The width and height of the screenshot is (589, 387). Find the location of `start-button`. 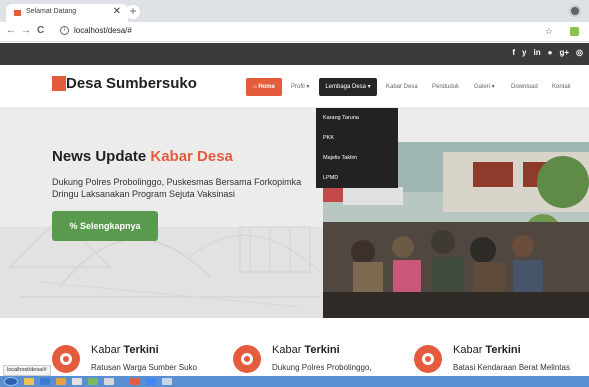

start-button is located at coordinates (11, 381).